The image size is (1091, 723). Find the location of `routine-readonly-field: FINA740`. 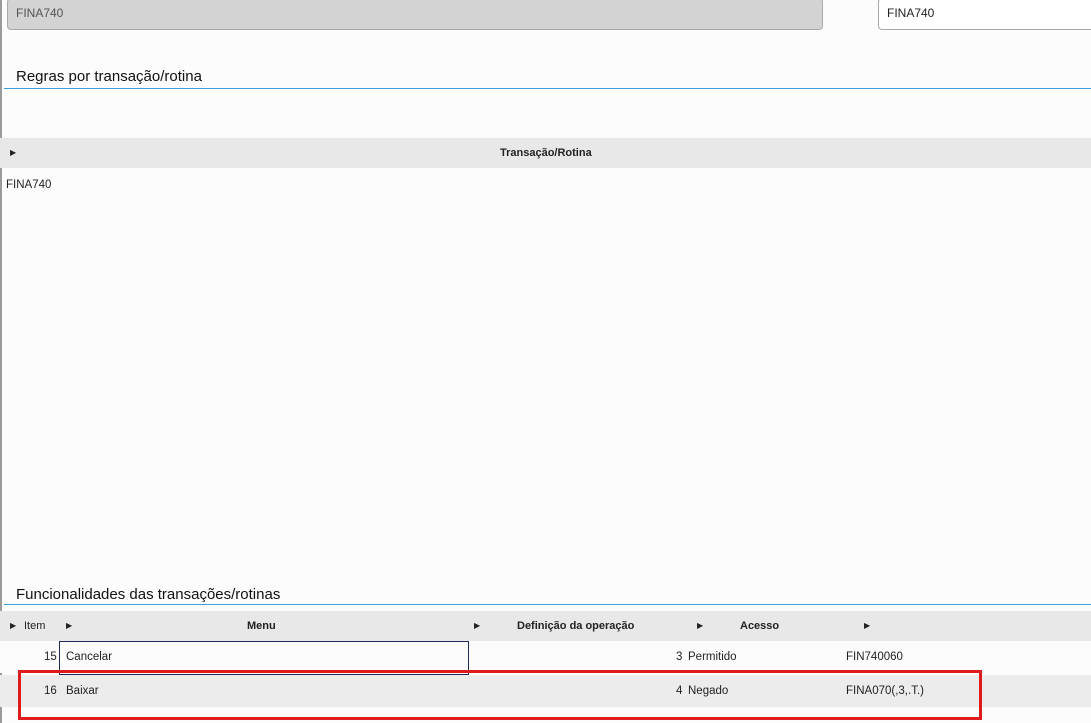

routine-readonly-field: FINA740 is located at coordinates (415, 15).